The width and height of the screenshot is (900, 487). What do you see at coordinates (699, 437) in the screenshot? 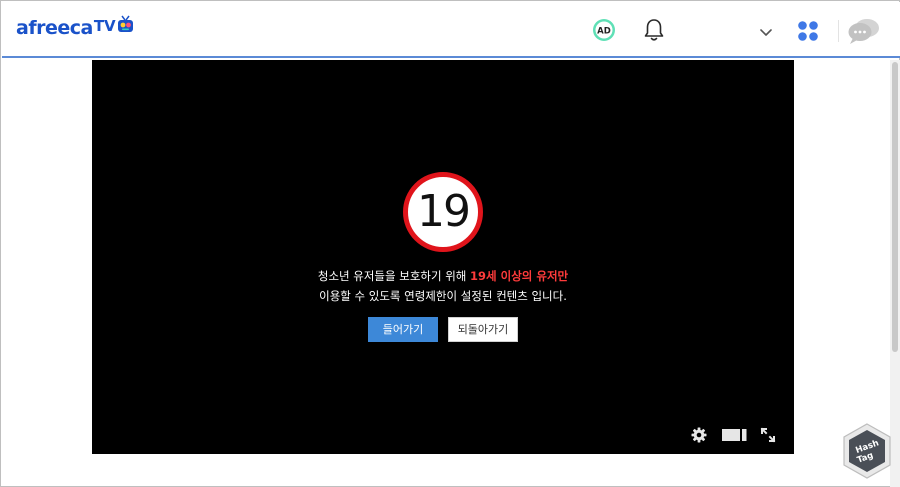
I see `gear-icon` at bounding box center [699, 437].